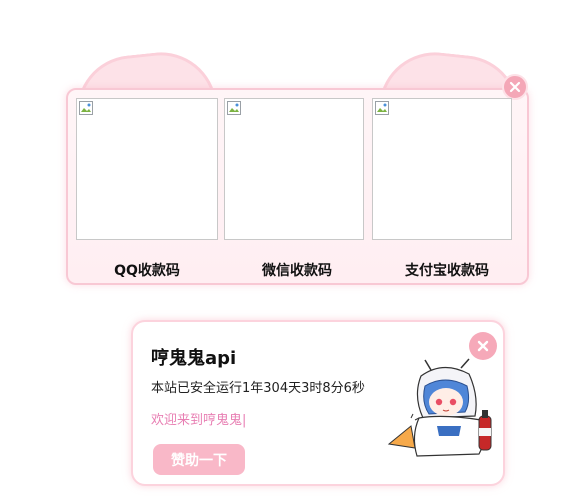  Describe the element at coordinates (442, 169) in the screenshot. I see `alipay-qr-image` at that location.